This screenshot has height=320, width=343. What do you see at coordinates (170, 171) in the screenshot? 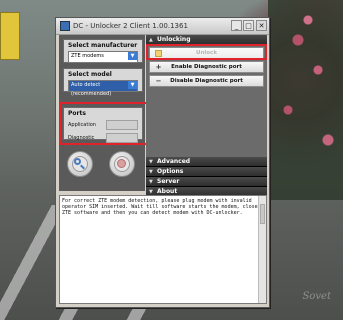
I see `section-options-label: Options` at bounding box center [170, 171].